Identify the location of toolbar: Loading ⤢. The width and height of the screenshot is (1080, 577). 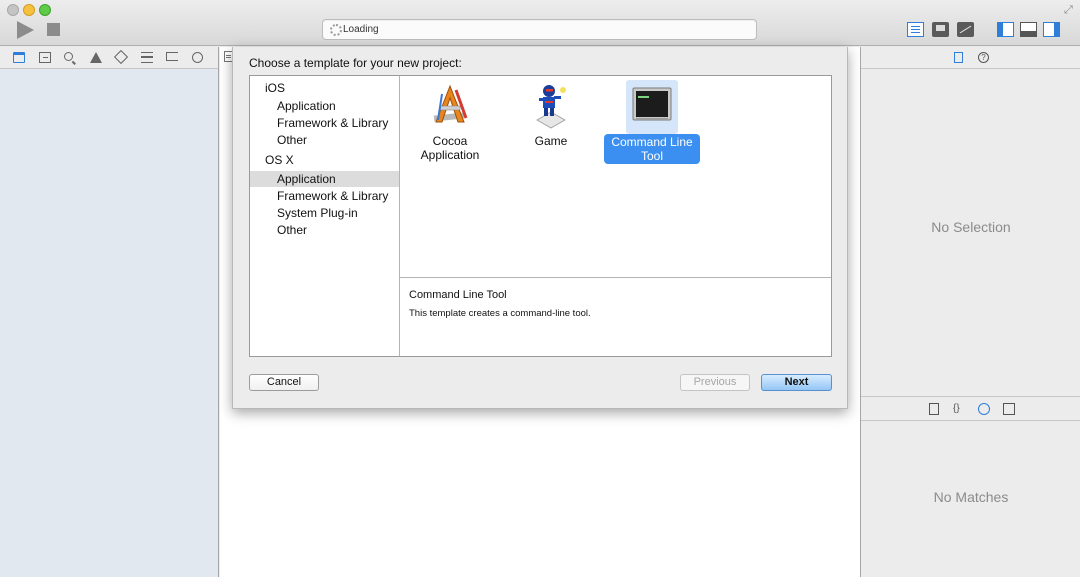
(540, 23).